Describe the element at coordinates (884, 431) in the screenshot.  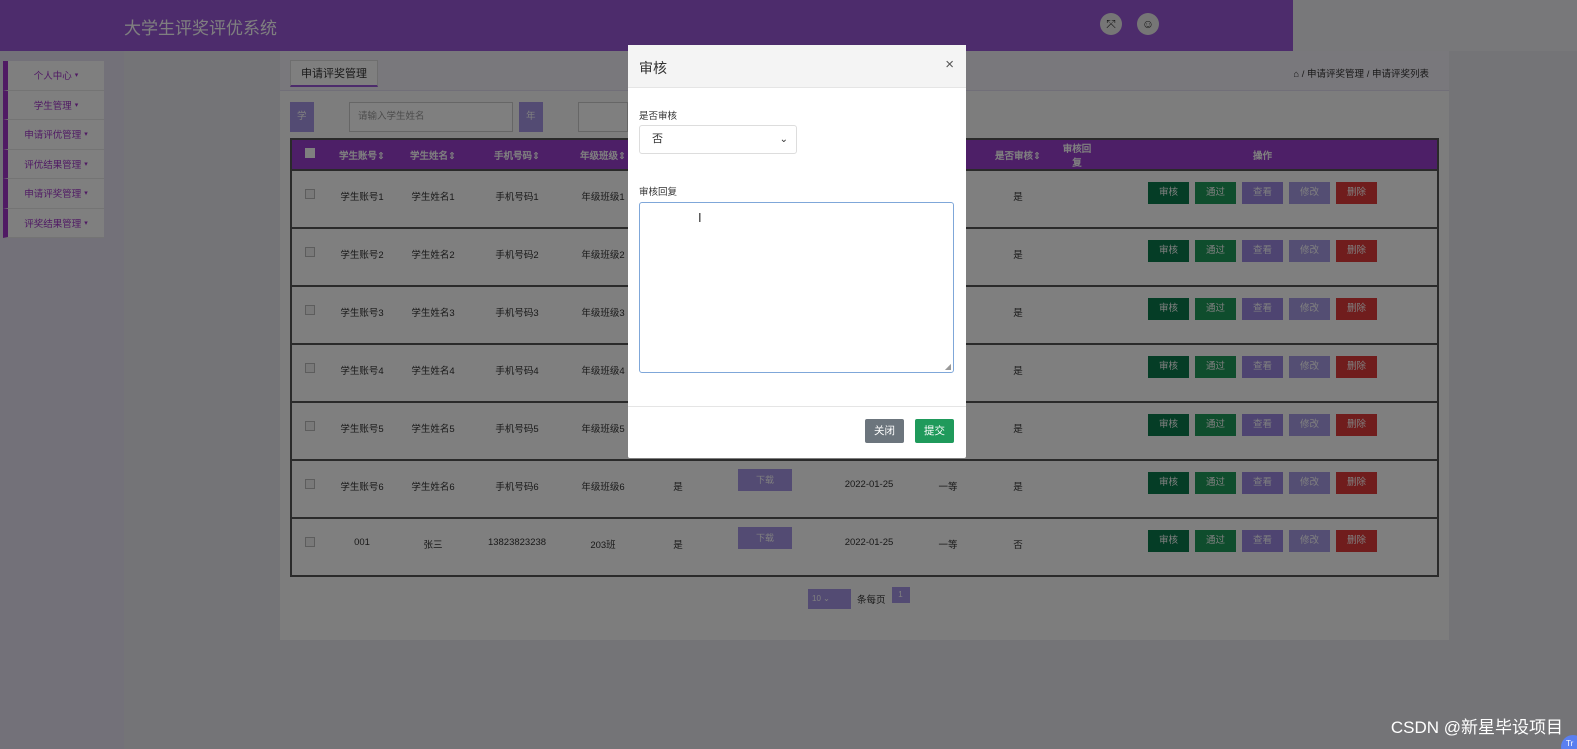
I see `close-button: 关闭` at that location.